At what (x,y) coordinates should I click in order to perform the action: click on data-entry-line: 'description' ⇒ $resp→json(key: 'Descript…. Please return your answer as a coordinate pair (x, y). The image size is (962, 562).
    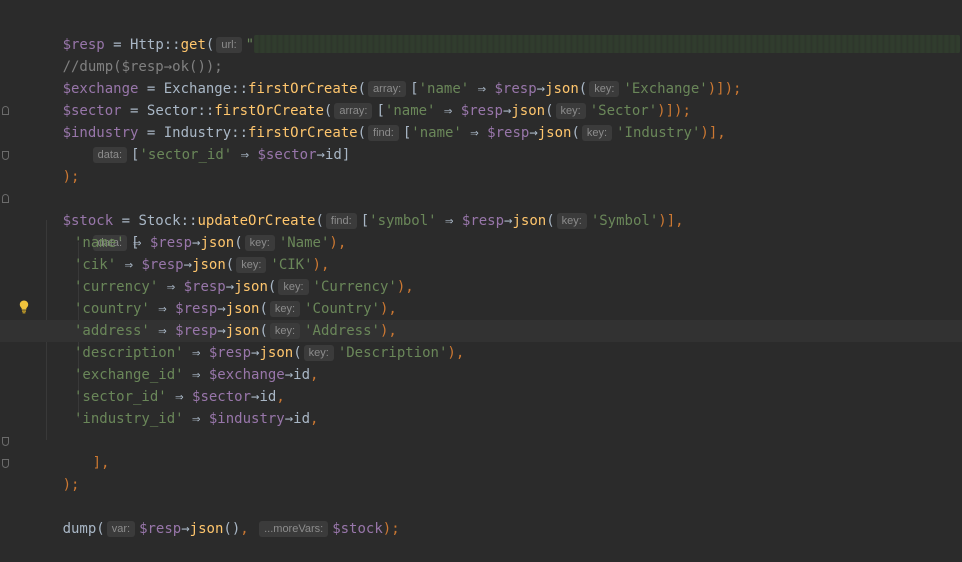
    Looking at the image, I should click on (481, 353).